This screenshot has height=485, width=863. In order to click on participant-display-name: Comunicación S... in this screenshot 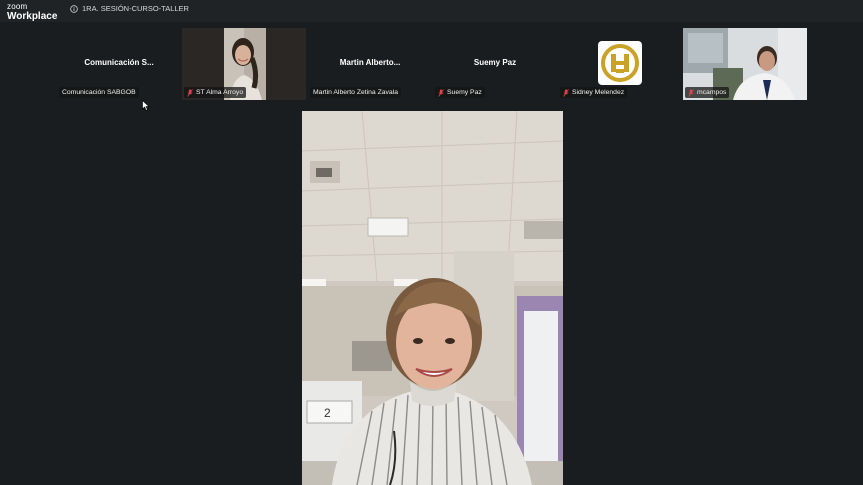, I will do `click(119, 62)`.